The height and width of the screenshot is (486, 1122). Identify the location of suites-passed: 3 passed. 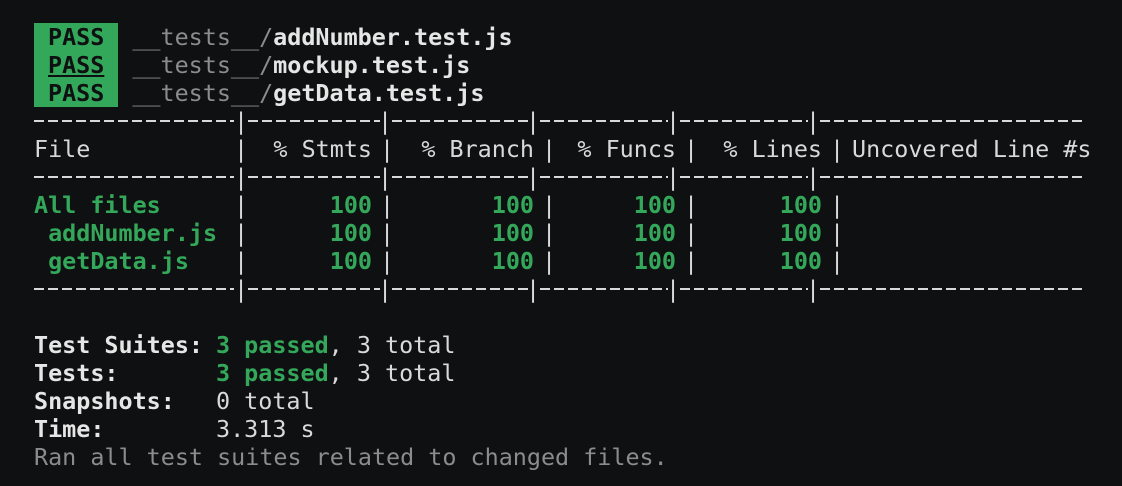
(272, 345).